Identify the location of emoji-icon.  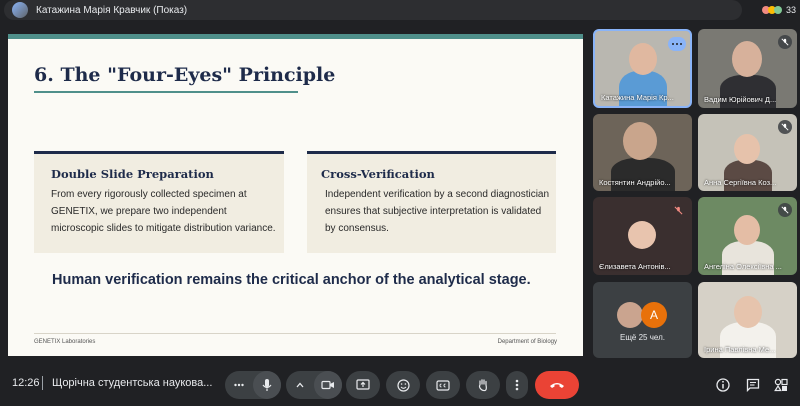
(403, 385).